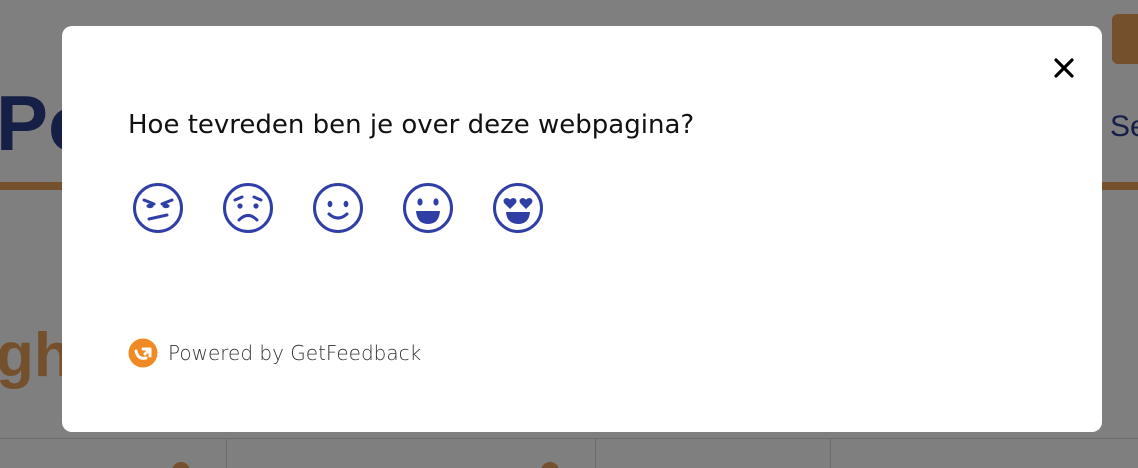  I want to click on powered-by-footer: Powered by GetFeedback, so click(274, 353).